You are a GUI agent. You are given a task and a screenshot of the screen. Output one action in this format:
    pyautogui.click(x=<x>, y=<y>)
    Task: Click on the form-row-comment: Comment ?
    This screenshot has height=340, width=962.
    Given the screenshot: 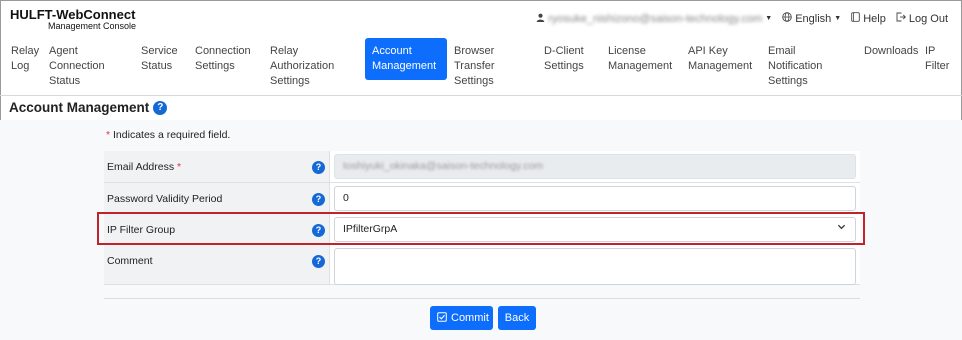 What is the action you would take?
    pyautogui.click(x=482, y=265)
    